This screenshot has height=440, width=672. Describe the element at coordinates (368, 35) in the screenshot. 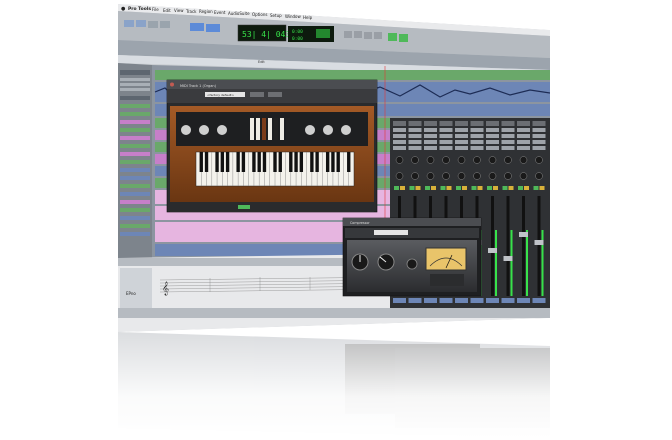

I see `play-icon` at that location.